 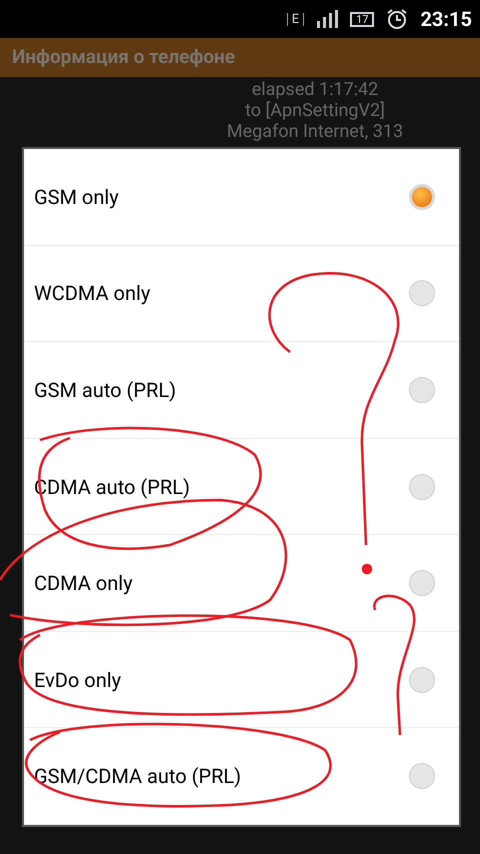 I want to click on status-text: to [ApnSettingV2], so click(x=315, y=110).